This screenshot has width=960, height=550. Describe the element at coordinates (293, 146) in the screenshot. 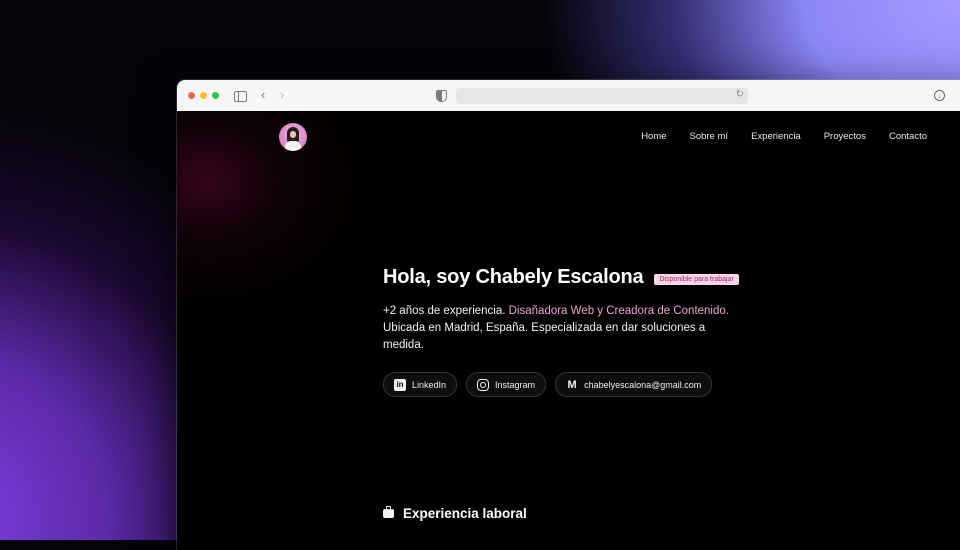

I see `avatar-shirt` at that location.